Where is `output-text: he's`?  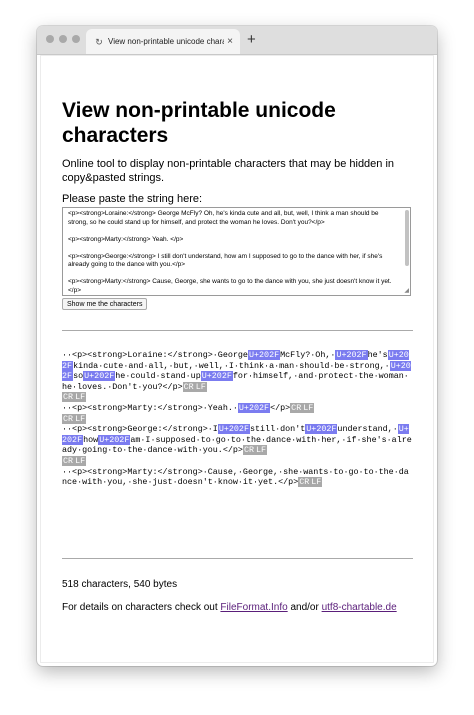
output-text: he's is located at coordinates (377, 355).